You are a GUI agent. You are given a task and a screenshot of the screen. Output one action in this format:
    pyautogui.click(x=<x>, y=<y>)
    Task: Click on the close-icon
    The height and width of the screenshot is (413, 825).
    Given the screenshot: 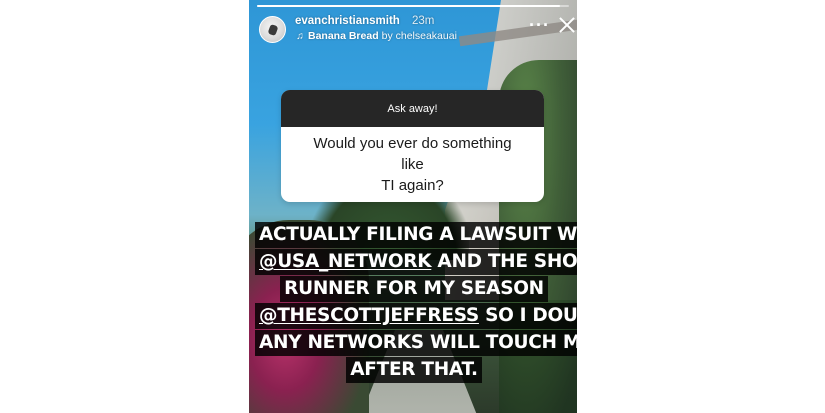 What is the action you would take?
    pyautogui.click(x=567, y=25)
    